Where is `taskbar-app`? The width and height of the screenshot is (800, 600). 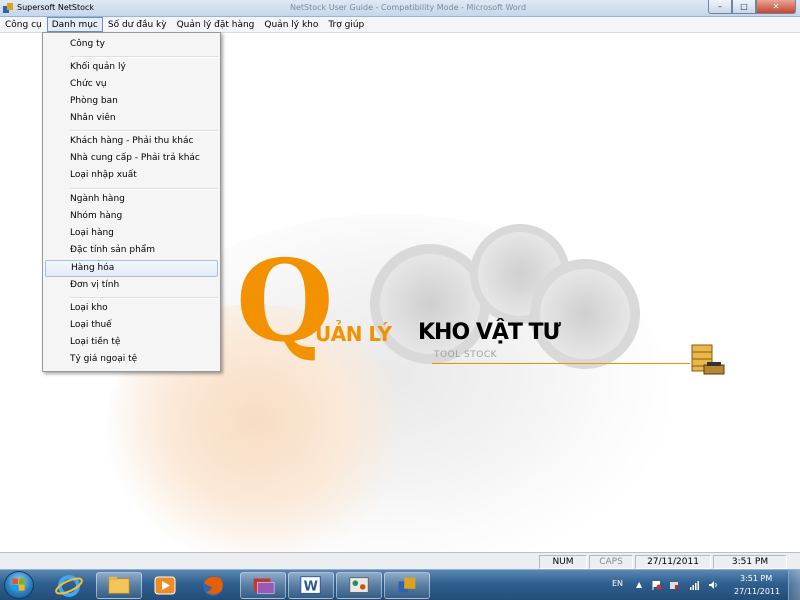 taskbar-app is located at coordinates (263, 585).